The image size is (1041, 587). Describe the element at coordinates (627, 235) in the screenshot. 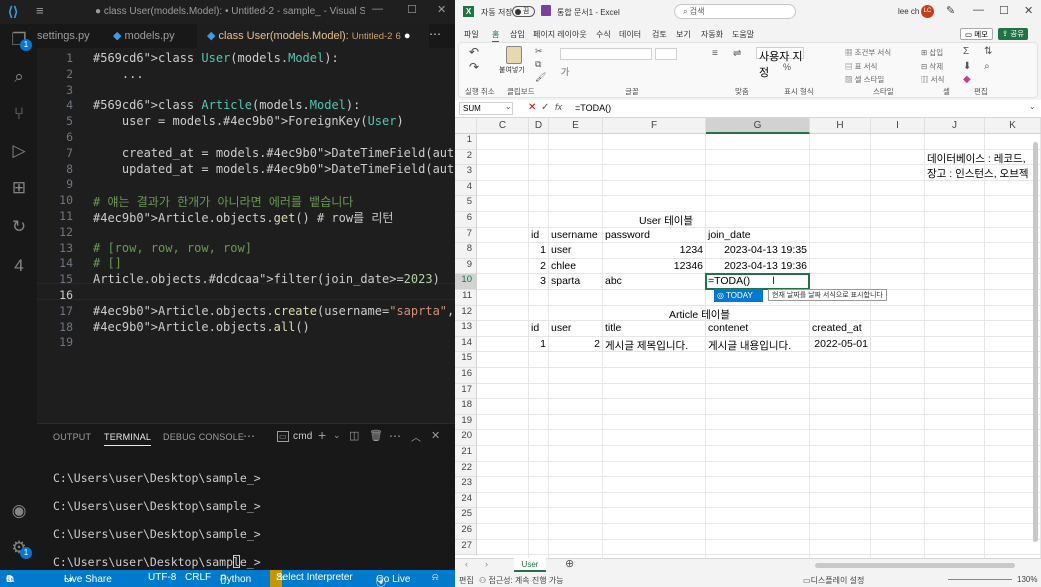

I see `table-header-cell: password` at that location.